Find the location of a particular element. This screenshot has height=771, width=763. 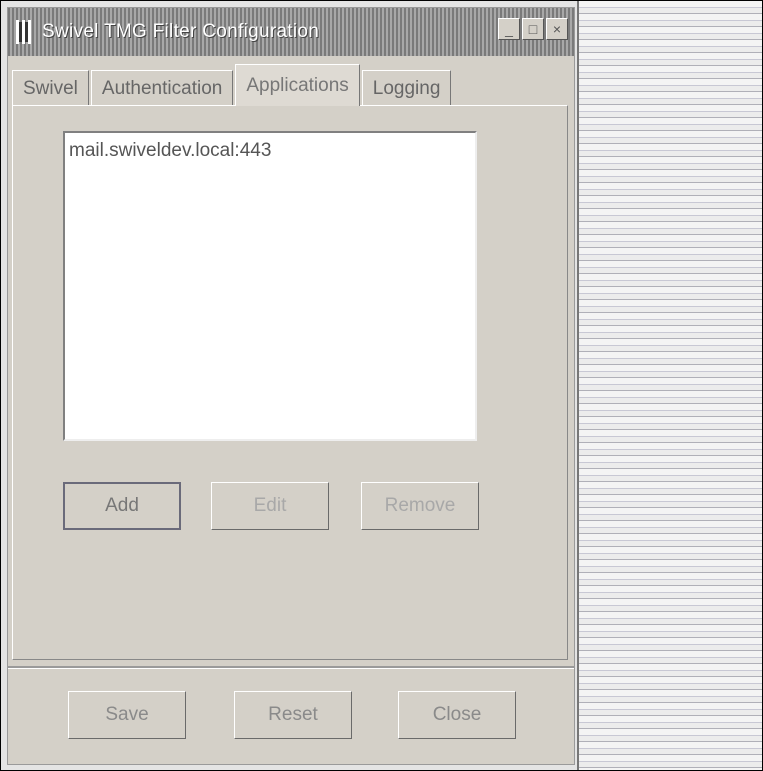

tab-authentication: Authentication is located at coordinates (162, 88).